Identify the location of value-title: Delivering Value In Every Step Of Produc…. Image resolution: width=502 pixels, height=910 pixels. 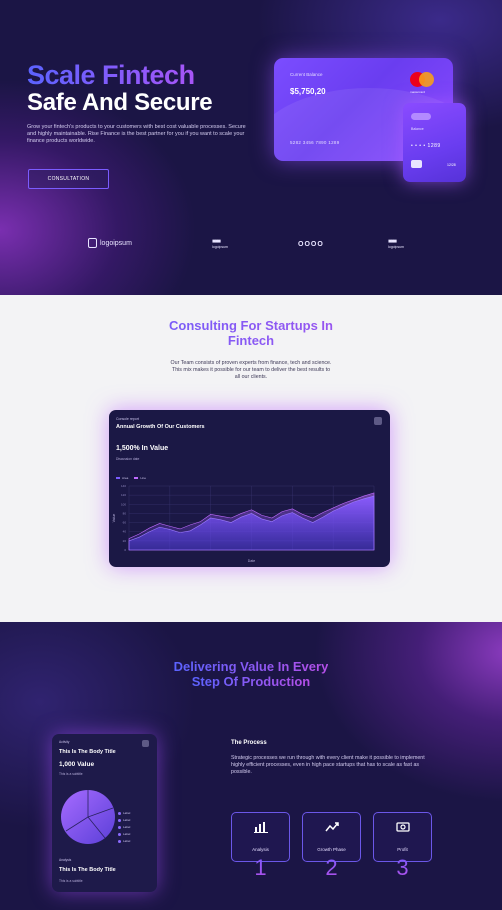
(251, 674).